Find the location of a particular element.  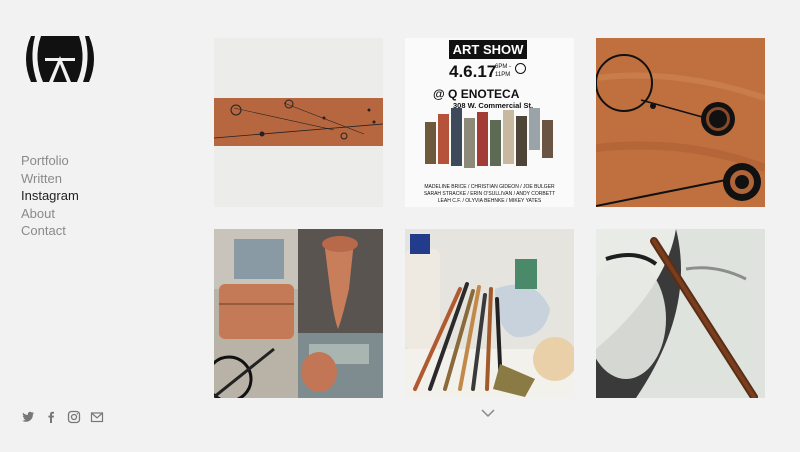

instagram-post-wood-plank is located at coordinates (298, 122).